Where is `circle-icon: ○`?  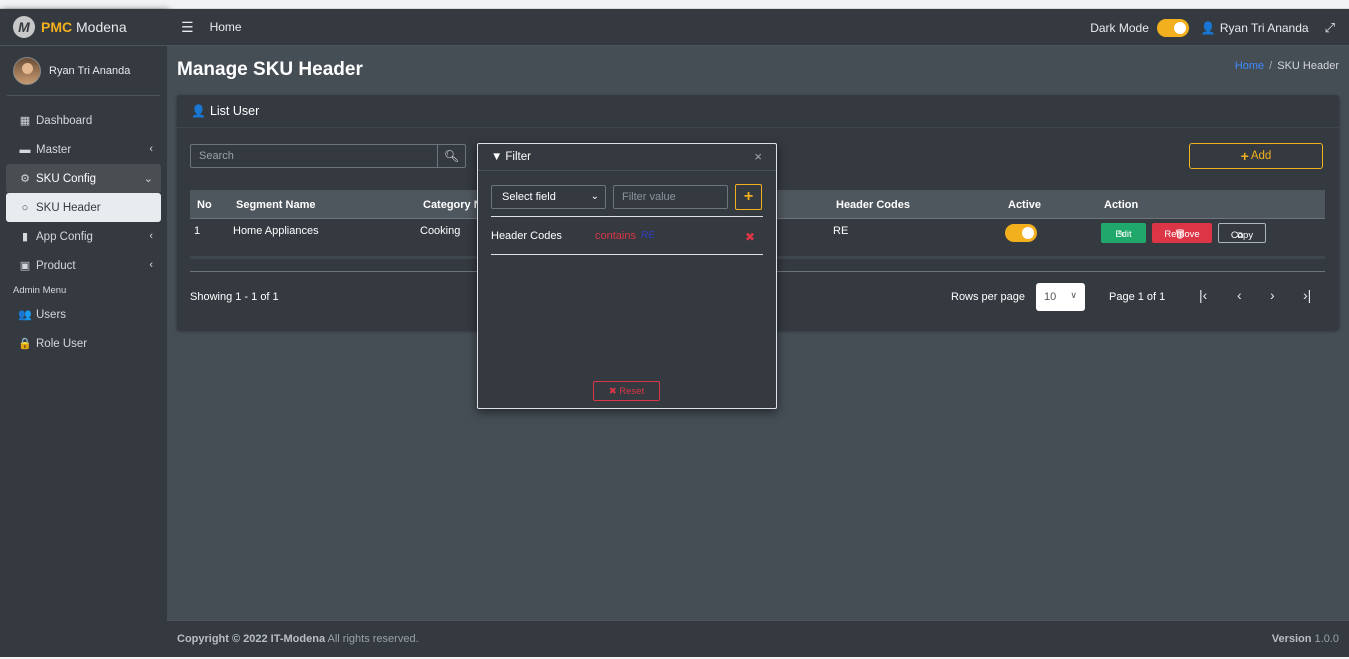
circle-icon: ○ is located at coordinates (25, 207).